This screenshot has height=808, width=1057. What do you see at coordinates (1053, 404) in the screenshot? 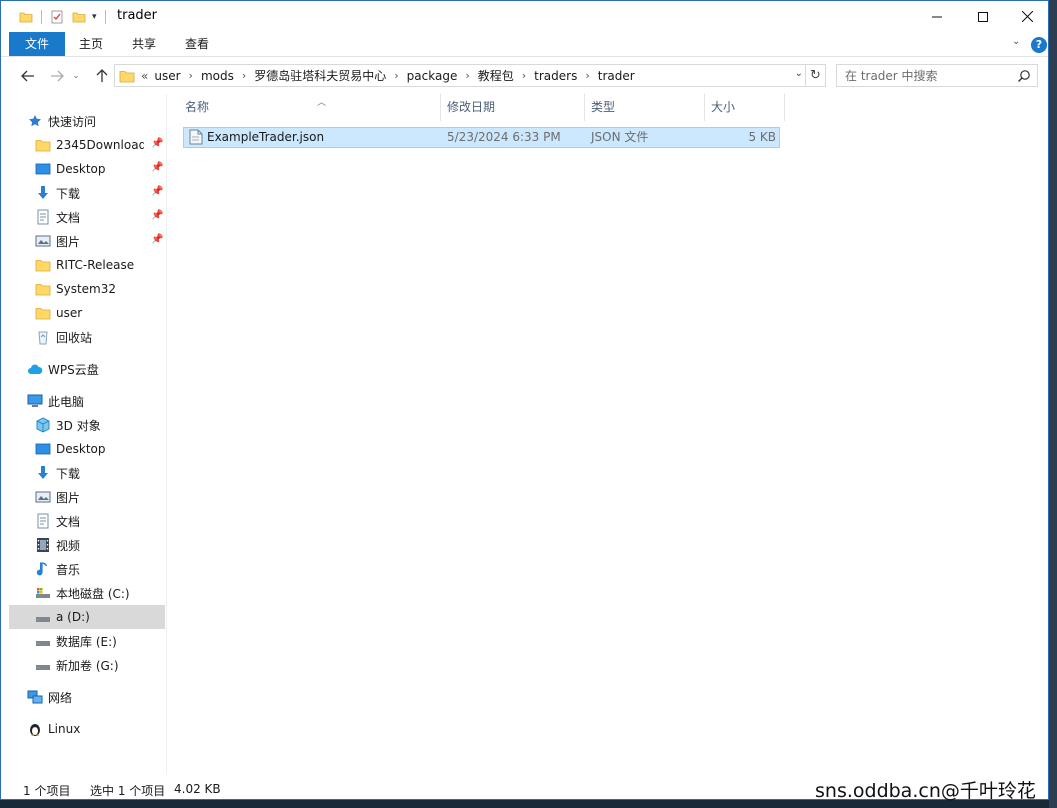
I see `desktop-background-strip` at bounding box center [1053, 404].